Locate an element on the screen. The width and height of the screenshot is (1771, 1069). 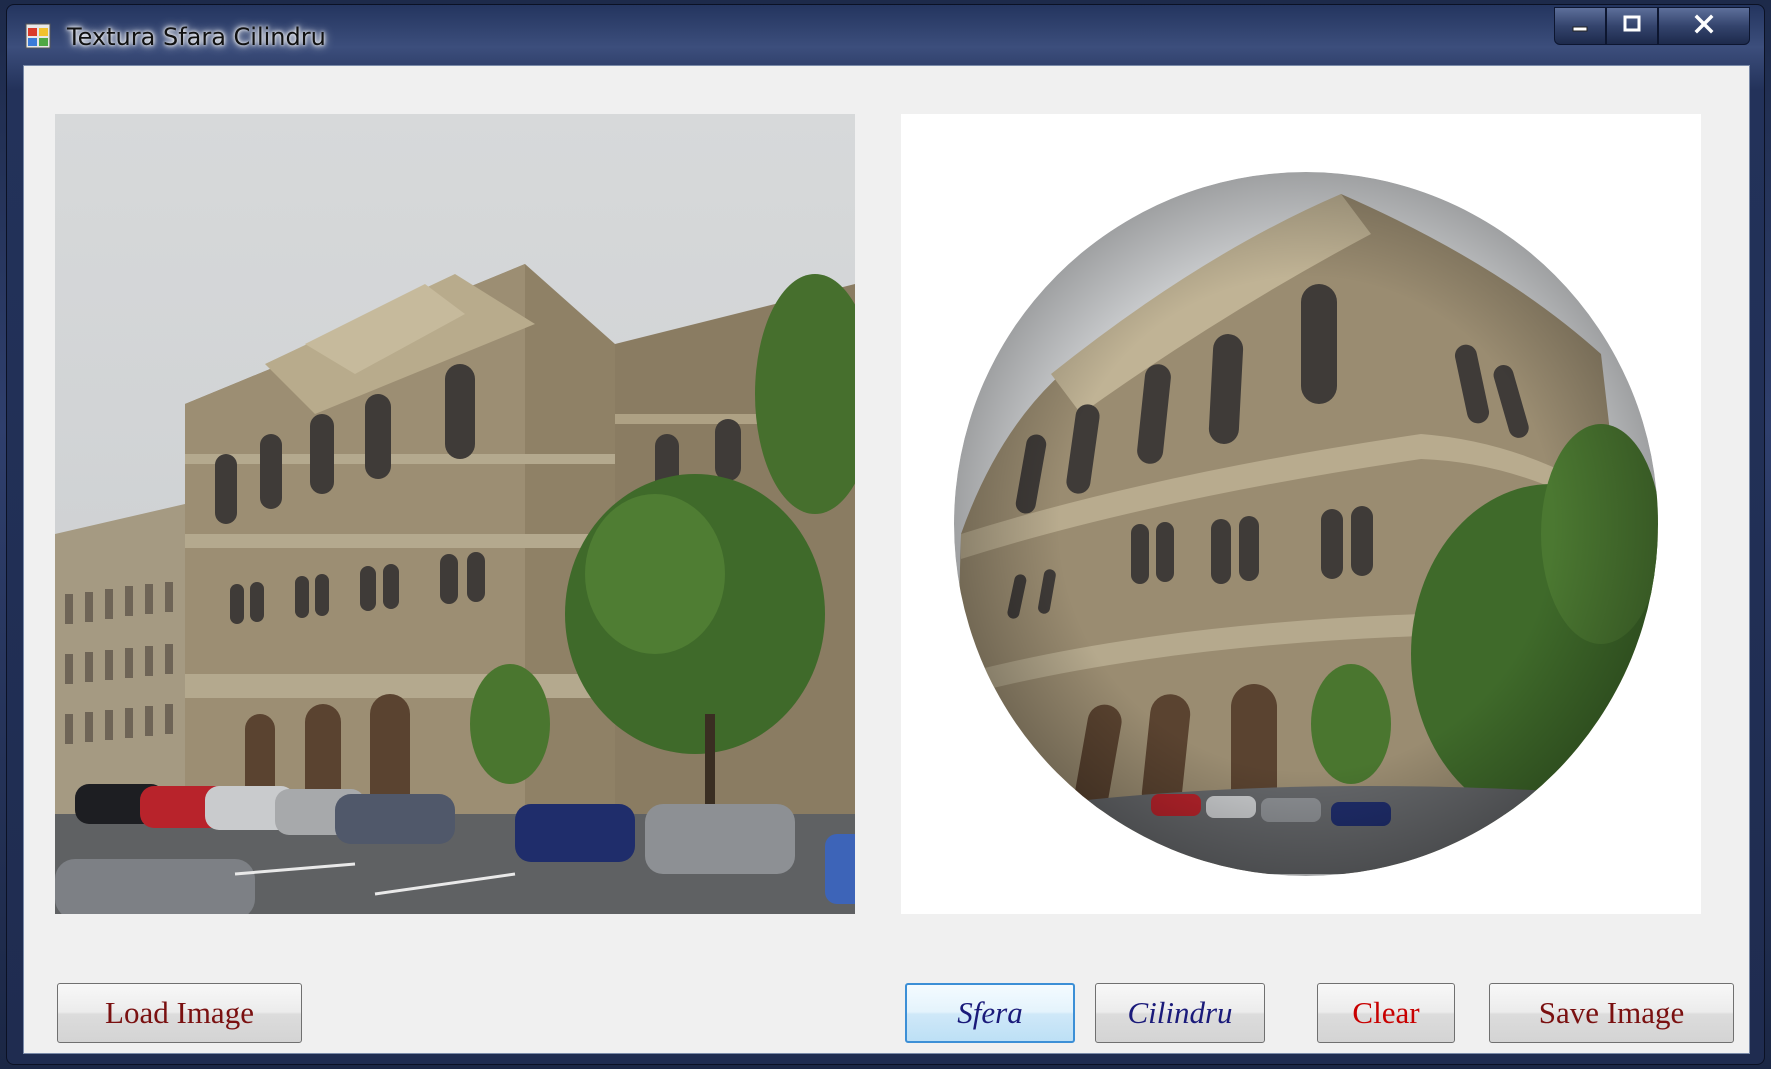
minimize-icon is located at coordinates (1580, 26).